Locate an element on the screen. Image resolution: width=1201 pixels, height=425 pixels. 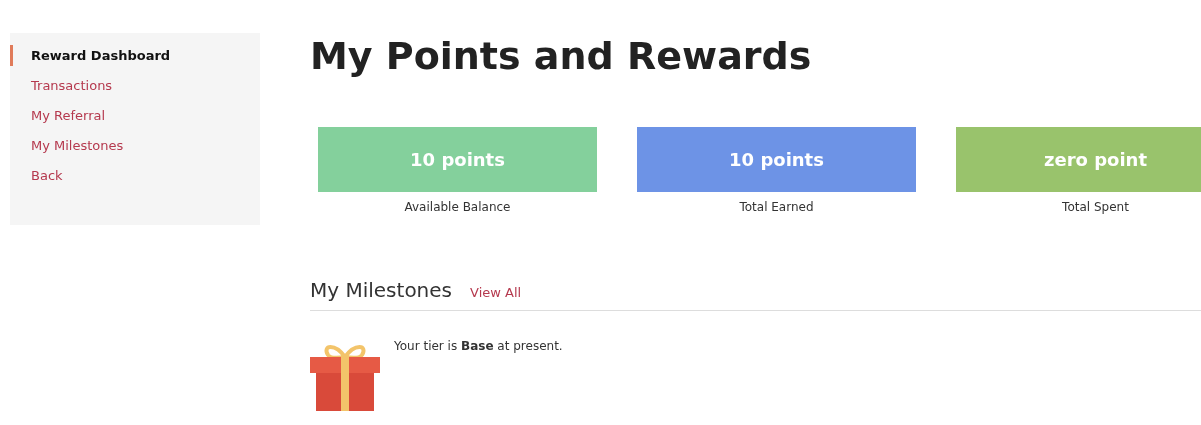
sidebar-item: Transactions is located at coordinates (135, 85).